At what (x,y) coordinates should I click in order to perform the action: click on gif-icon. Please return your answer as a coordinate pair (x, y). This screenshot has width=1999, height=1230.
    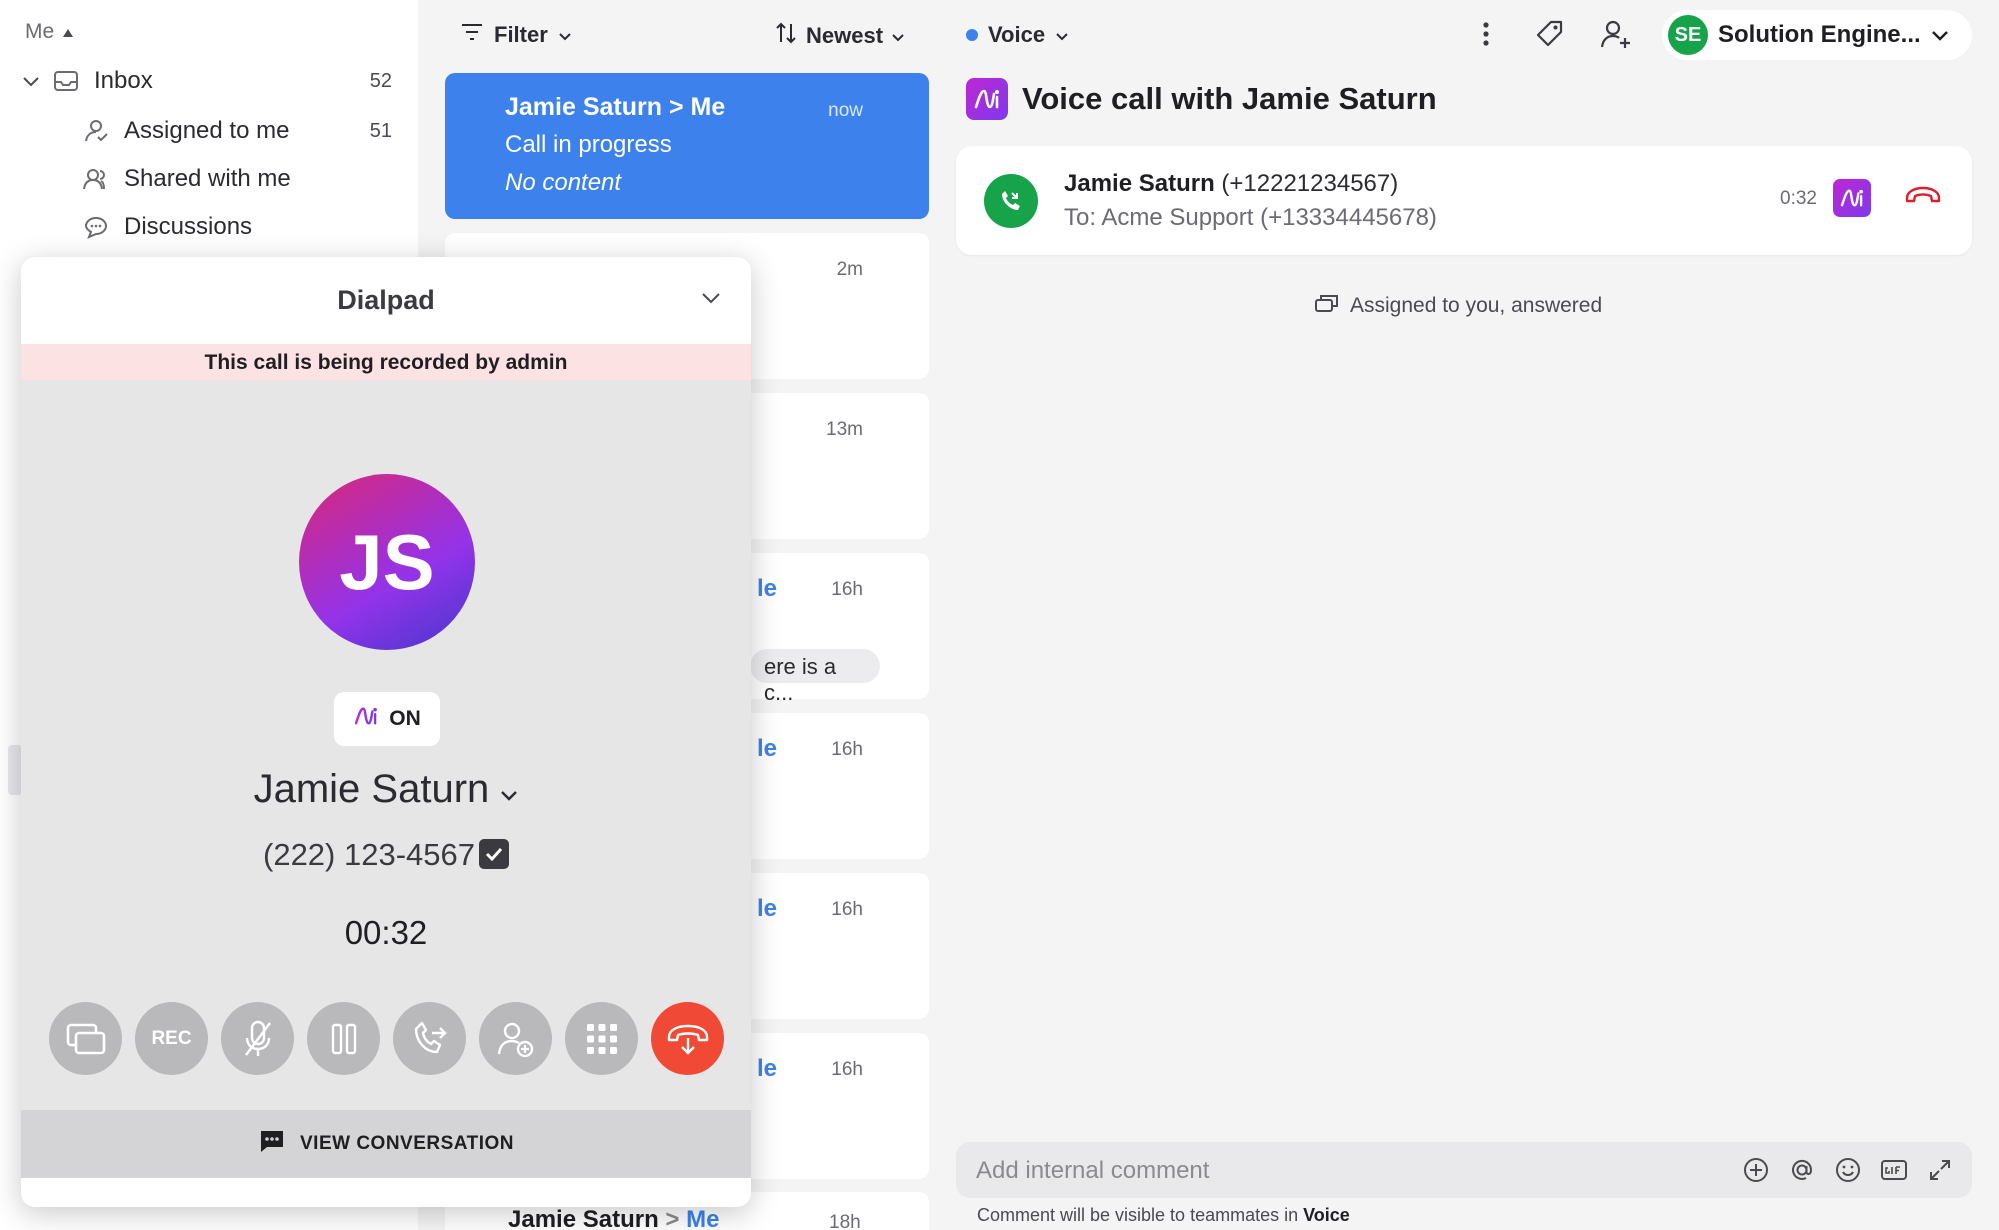
    Looking at the image, I should click on (1894, 1170).